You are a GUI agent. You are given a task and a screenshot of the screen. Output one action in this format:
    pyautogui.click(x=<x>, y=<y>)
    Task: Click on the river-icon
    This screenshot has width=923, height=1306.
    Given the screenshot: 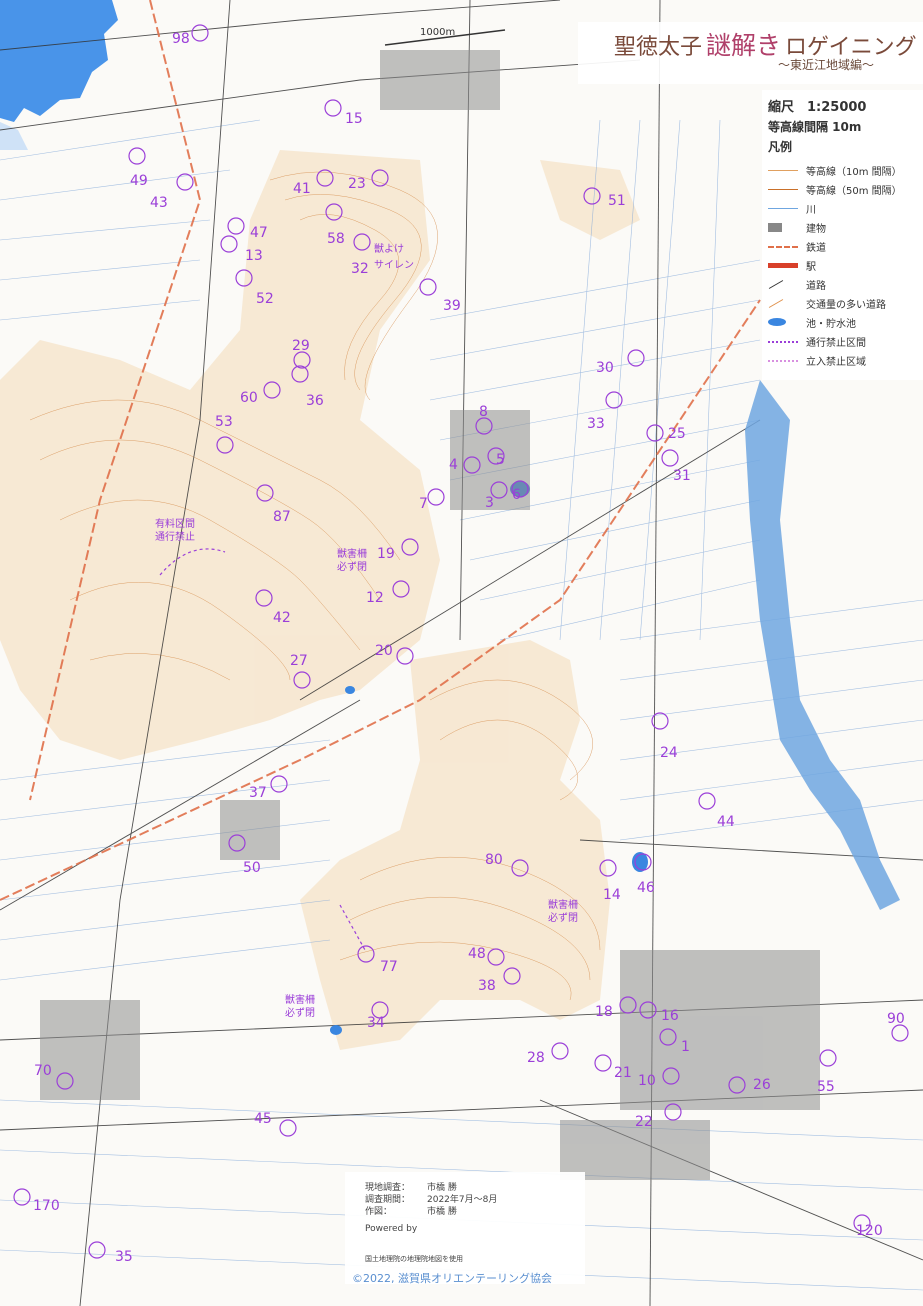 What is the action you would take?
    pyautogui.click(x=783, y=208)
    